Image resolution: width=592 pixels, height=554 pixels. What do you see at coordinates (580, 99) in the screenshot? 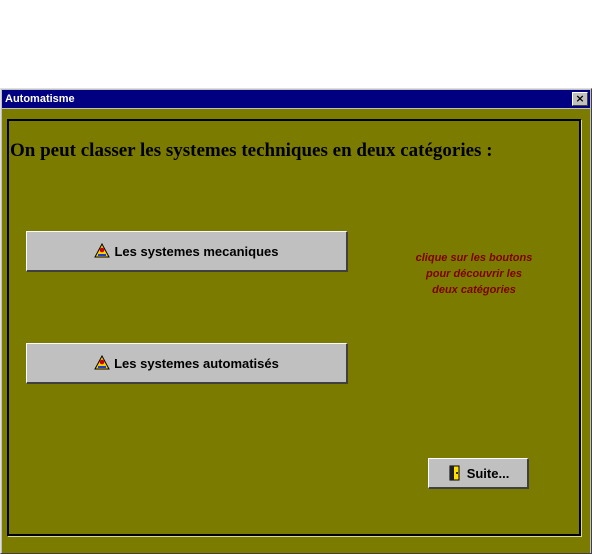
I see `close-icon: ×` at bounding box center [580, 99].